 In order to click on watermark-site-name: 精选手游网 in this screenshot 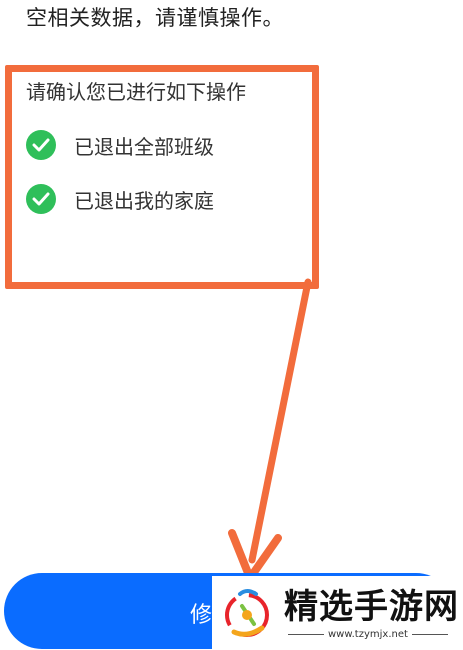, I will do `click(371, 606)`.